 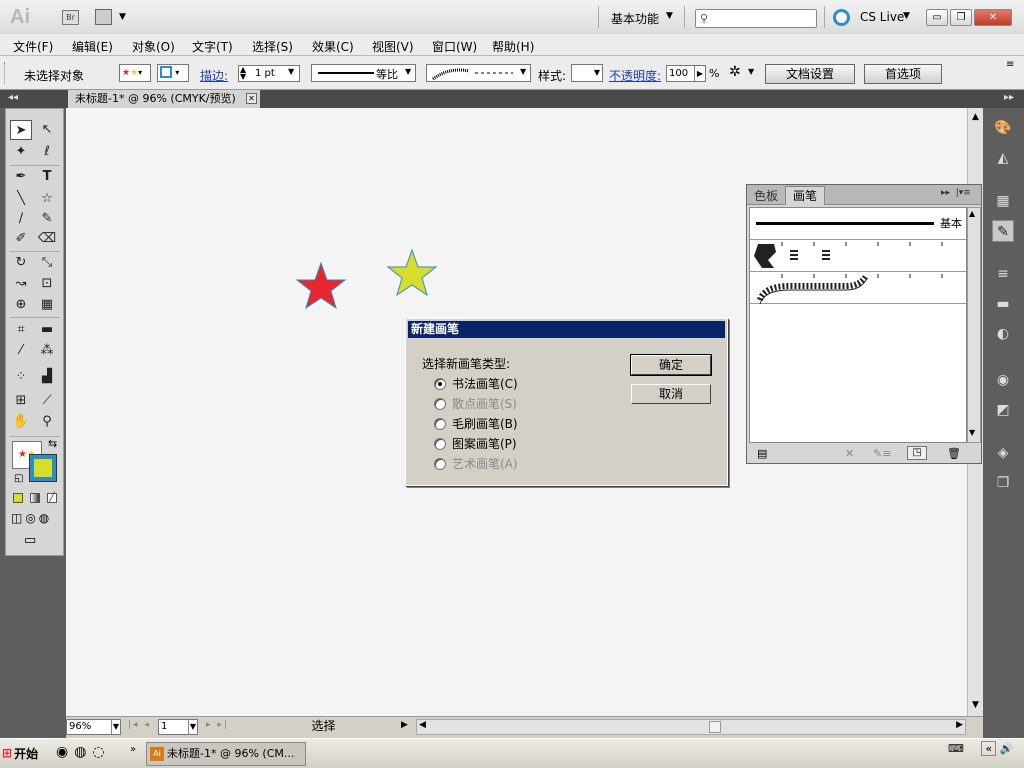 I want to click on variable-width-profile: 等比 ▼, so click(x=363, y=73).